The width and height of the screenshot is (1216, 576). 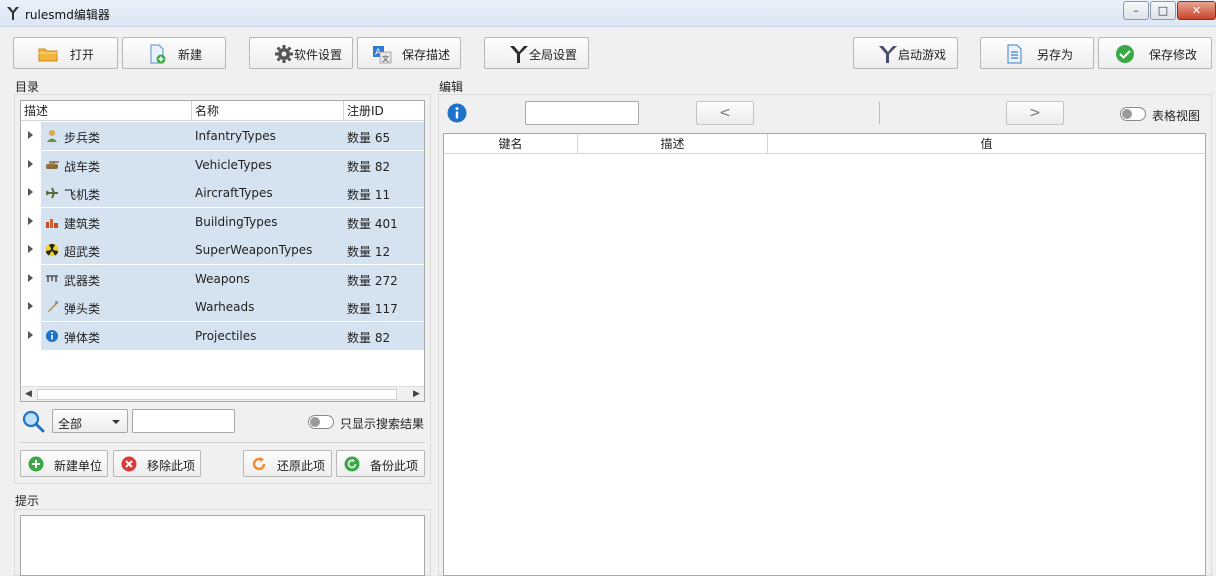 What do you see at coordinates (511, 144) in the screenshot?
I see `column-header-key: 键名` at bounding box center [511, 144].